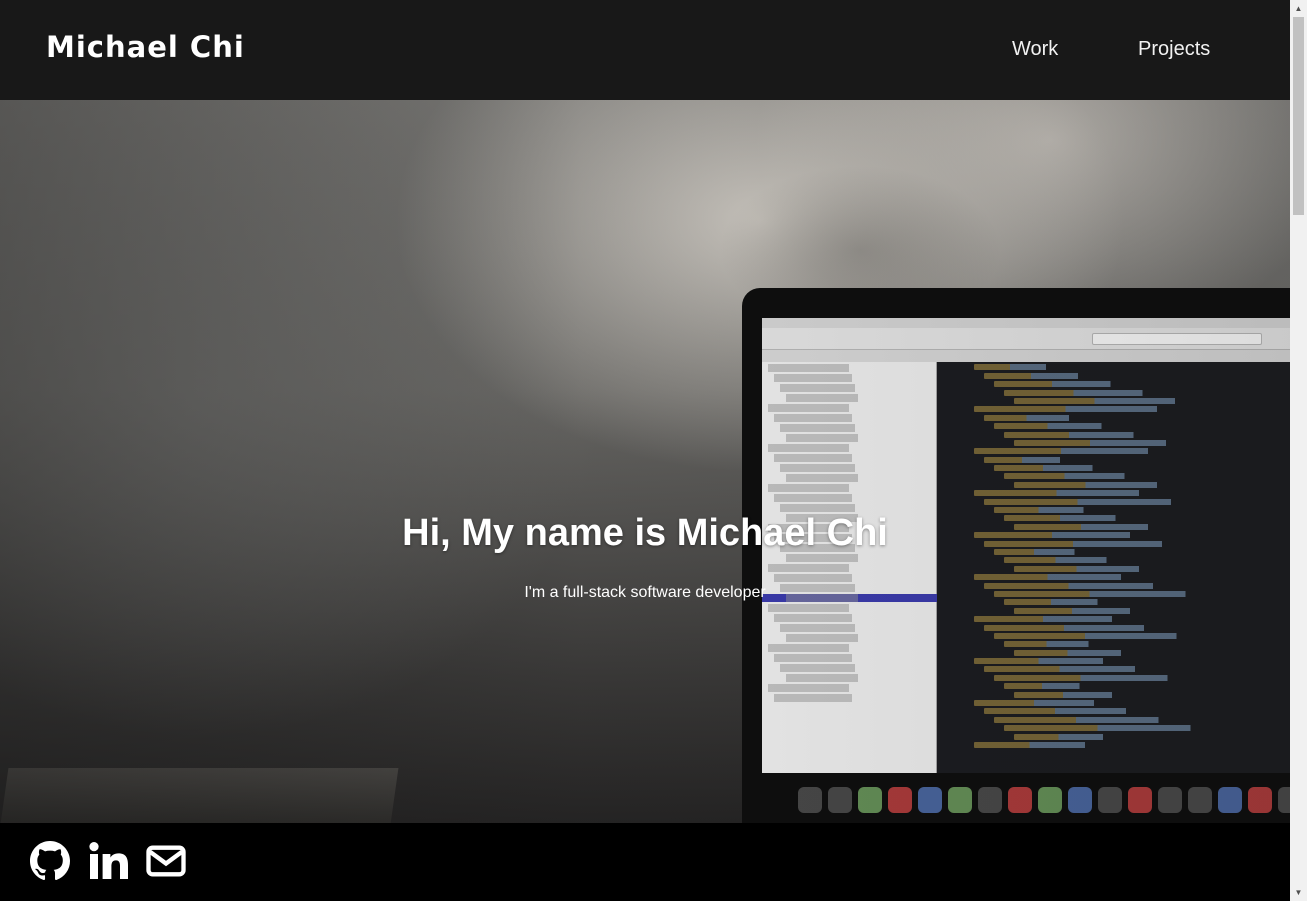 This screenshot has height=901, width=1307. I want to click on envelope-icon, so click(166, 861).